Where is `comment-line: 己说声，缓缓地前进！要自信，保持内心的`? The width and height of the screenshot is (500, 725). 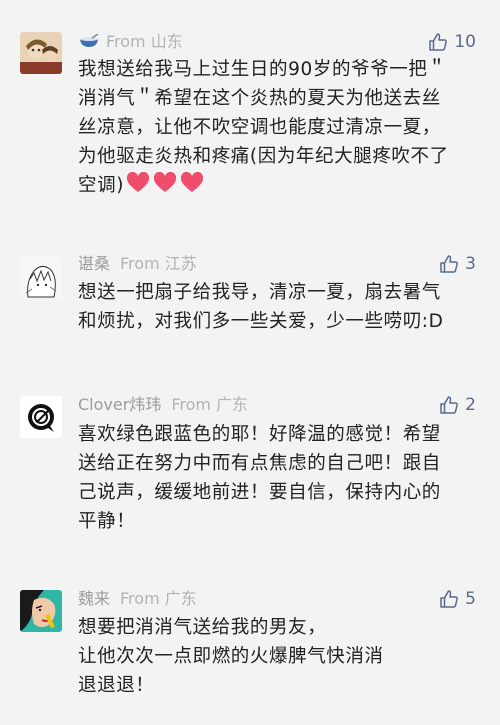
comment-line: 己说声，缓缓地前进！要自信，保持内心的 is located at coordinates (259, 492).